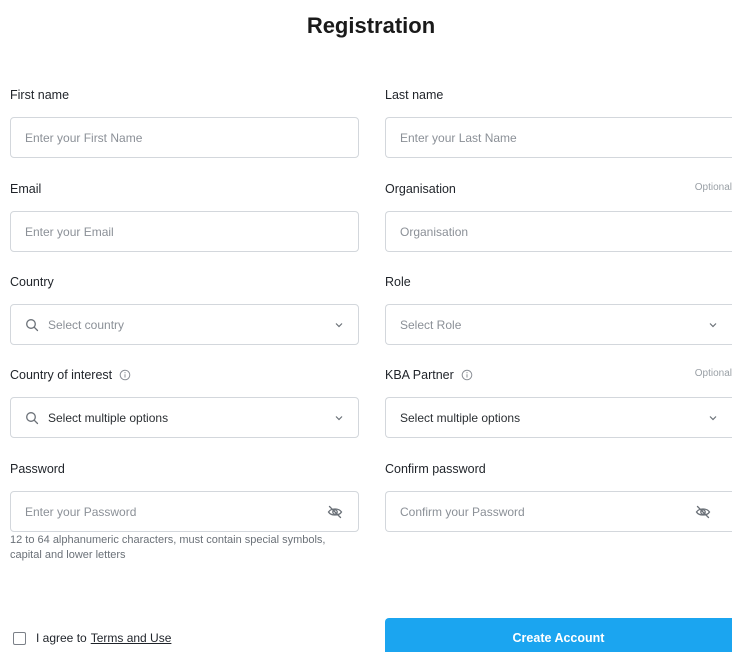 Image resolution: width=732 pixels, height=652 pixels. Describe the element at coordinates (184, 324) in the screenshot. I see `country-select: Select country` at that location.